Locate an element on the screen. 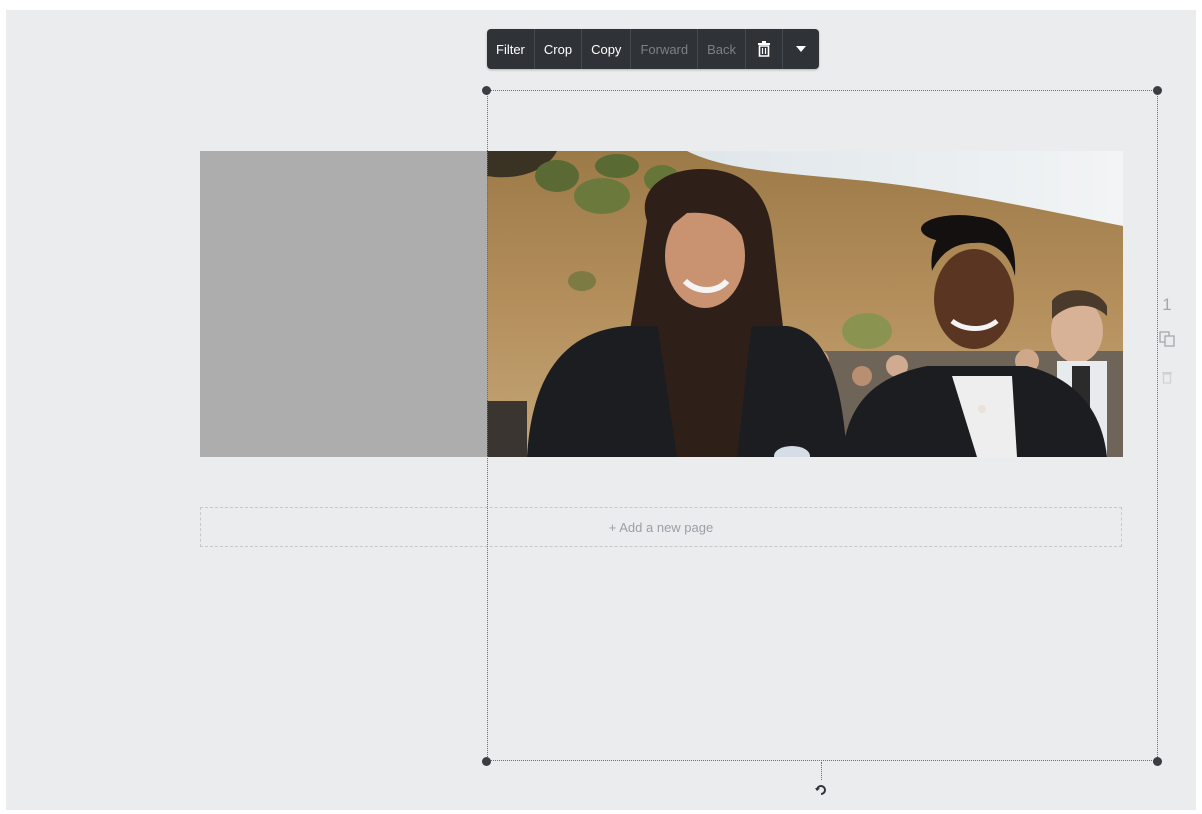 The image size is (1202, 814). delete-button is located at coordinates (765, 49).